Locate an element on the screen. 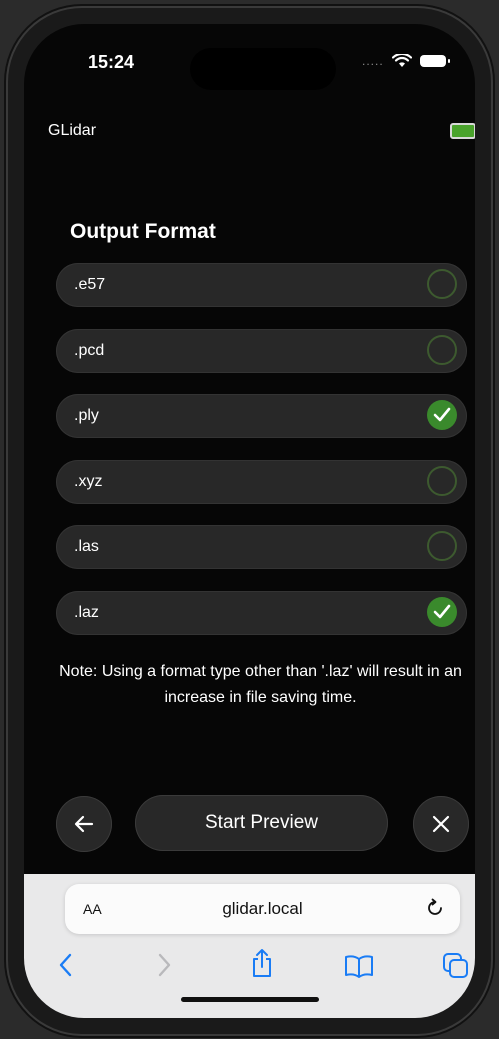 The image size is (499, 1039). format-option: .ply is located at coordinates (261, 416).